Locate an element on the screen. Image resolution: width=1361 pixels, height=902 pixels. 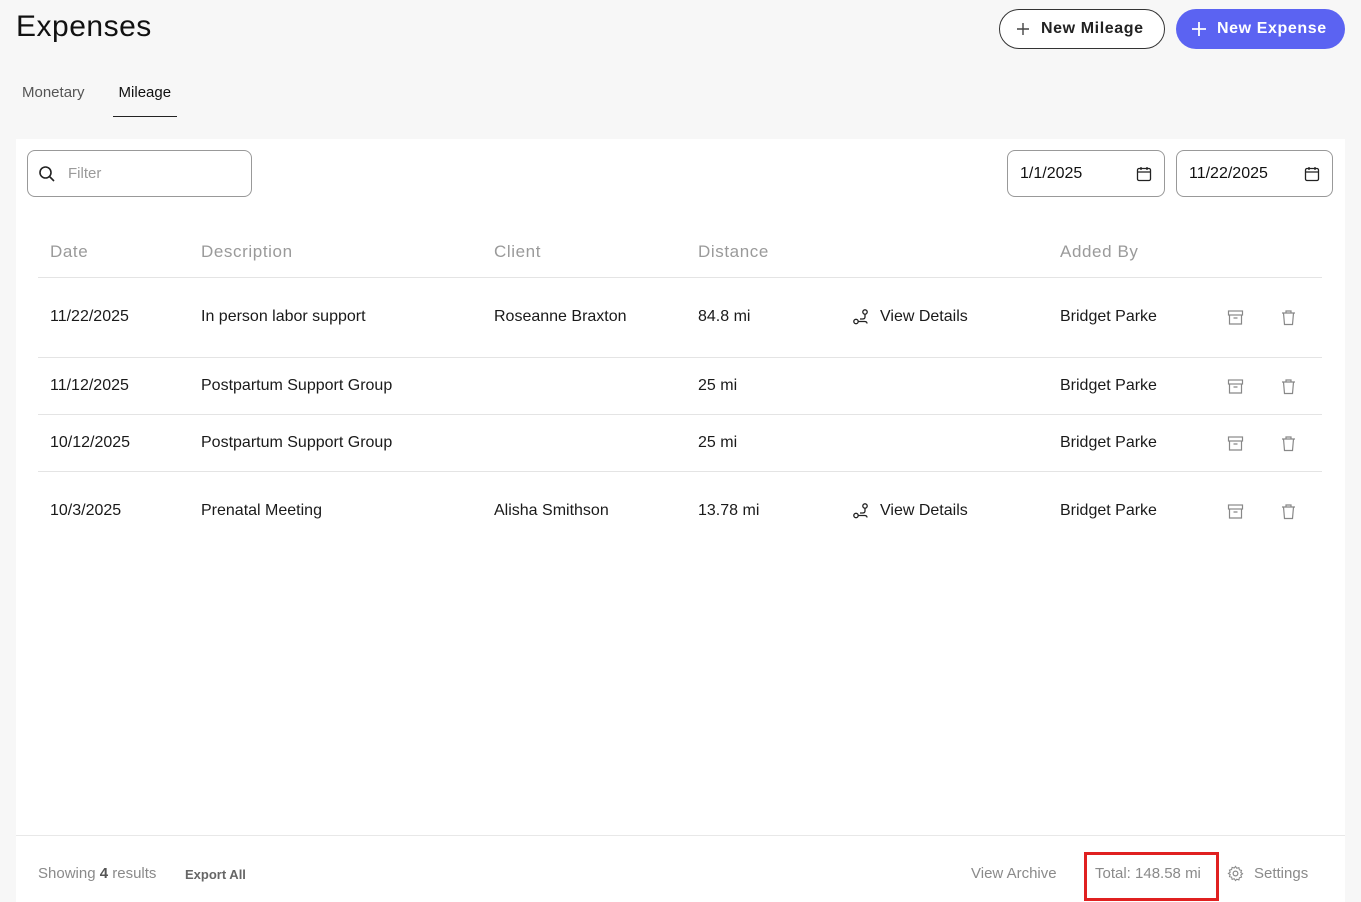
row-client: Alisha Smithson is located at coordinates (551, 510).